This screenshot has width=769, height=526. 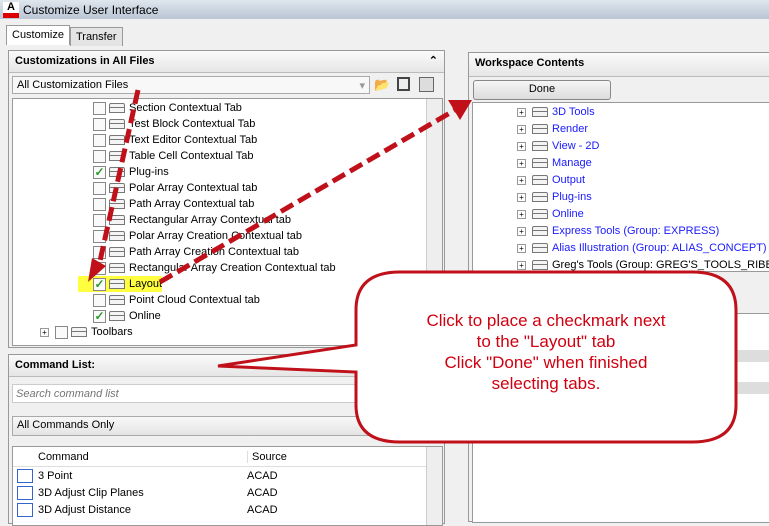 I want to click on callout-line: Click to place a checkmark next, so click(x=546, y=320).